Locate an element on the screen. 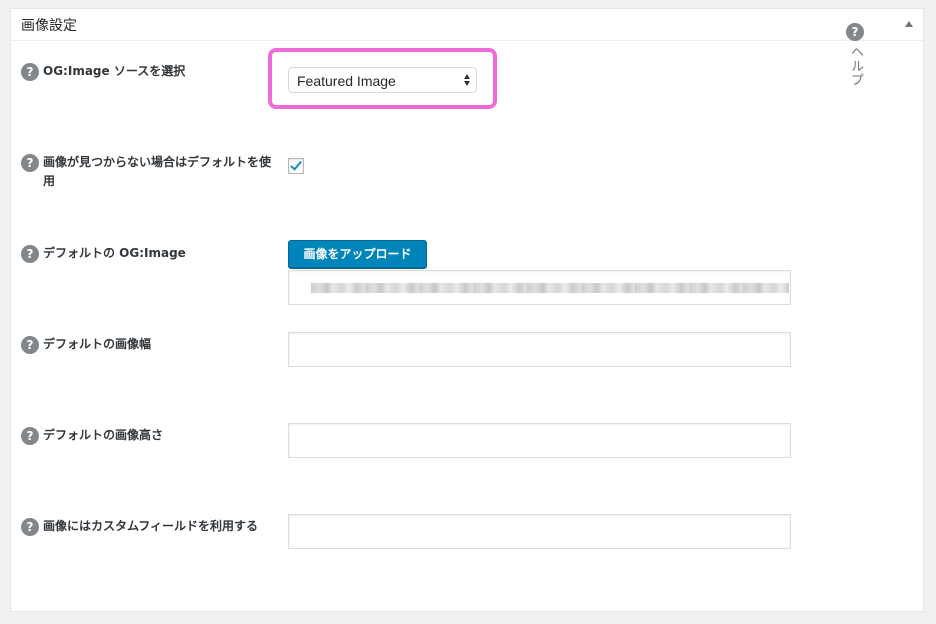 This screenshot has width=936, height=624. obscured-url-text is located at coordinates (550, 288).